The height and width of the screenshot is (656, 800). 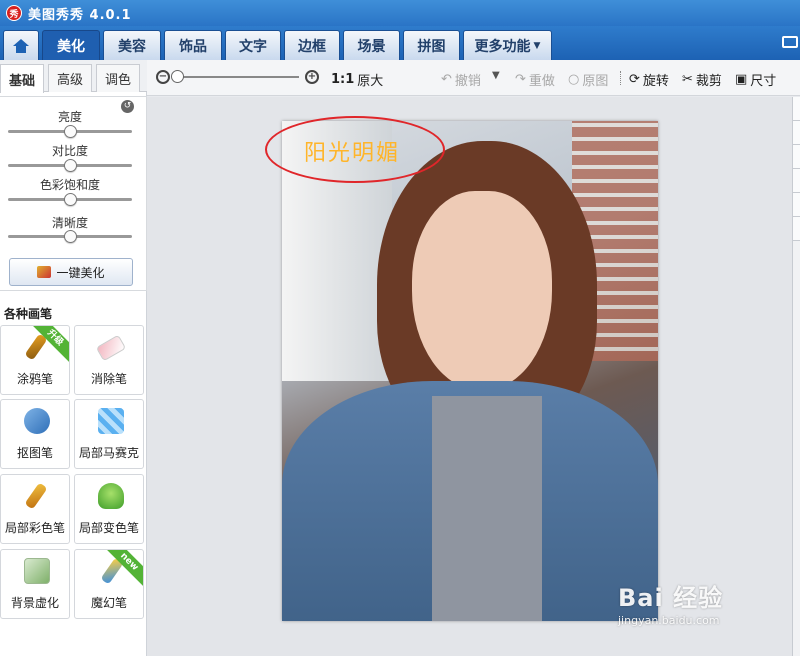 What do you see at coordinates (69, 185) in the screenshot?
I see `saturation-label: 色彩饱和度` at bounding box center [69, 185].